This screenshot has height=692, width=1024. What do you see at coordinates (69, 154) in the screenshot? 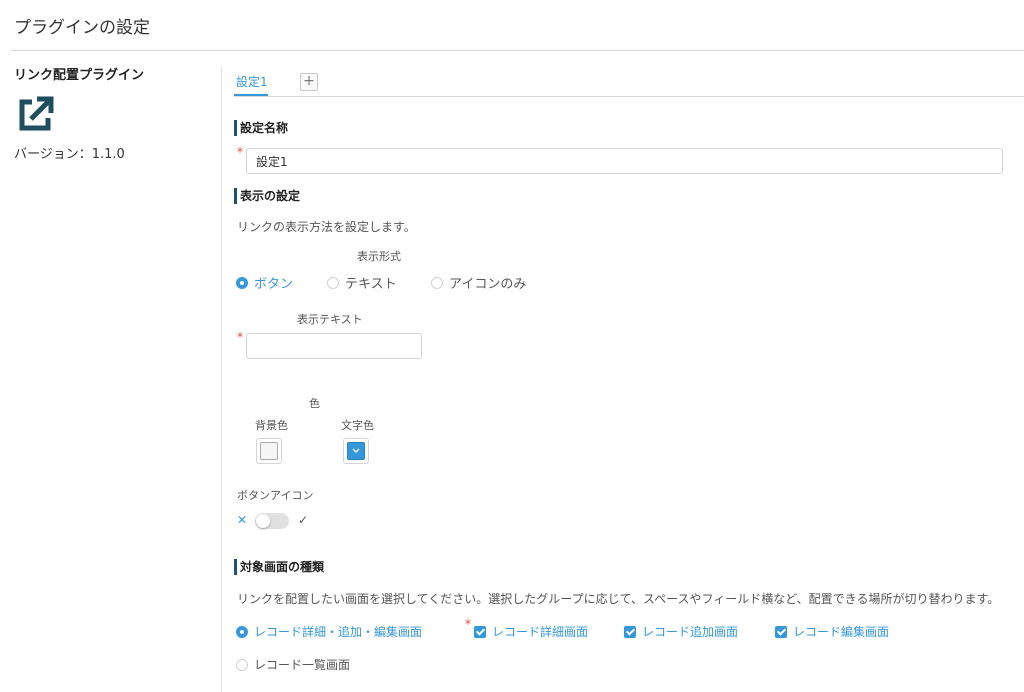
I see `plugin-version: バージョン：1.1.0` at bounding box center [69, 154].